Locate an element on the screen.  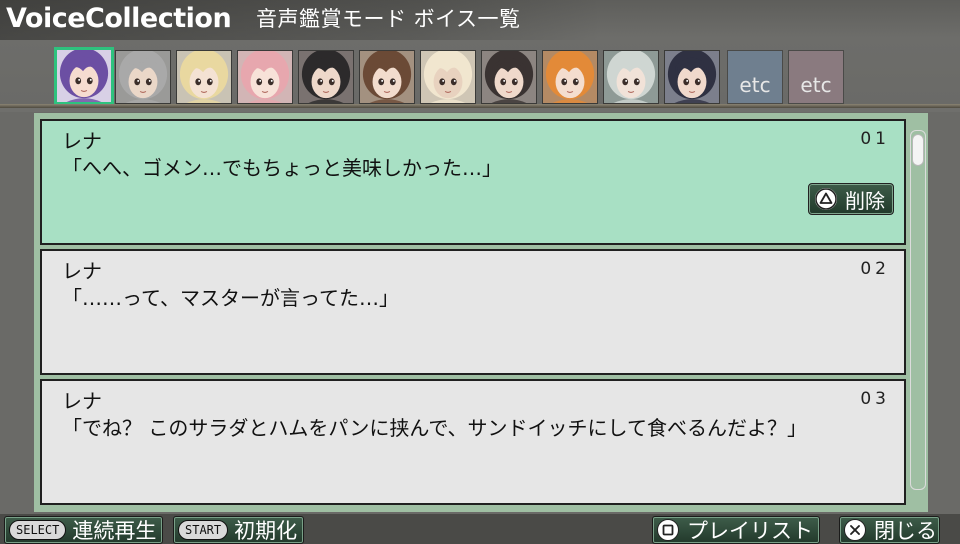
close-button: 閉じる is located at coordinates (889, 530).